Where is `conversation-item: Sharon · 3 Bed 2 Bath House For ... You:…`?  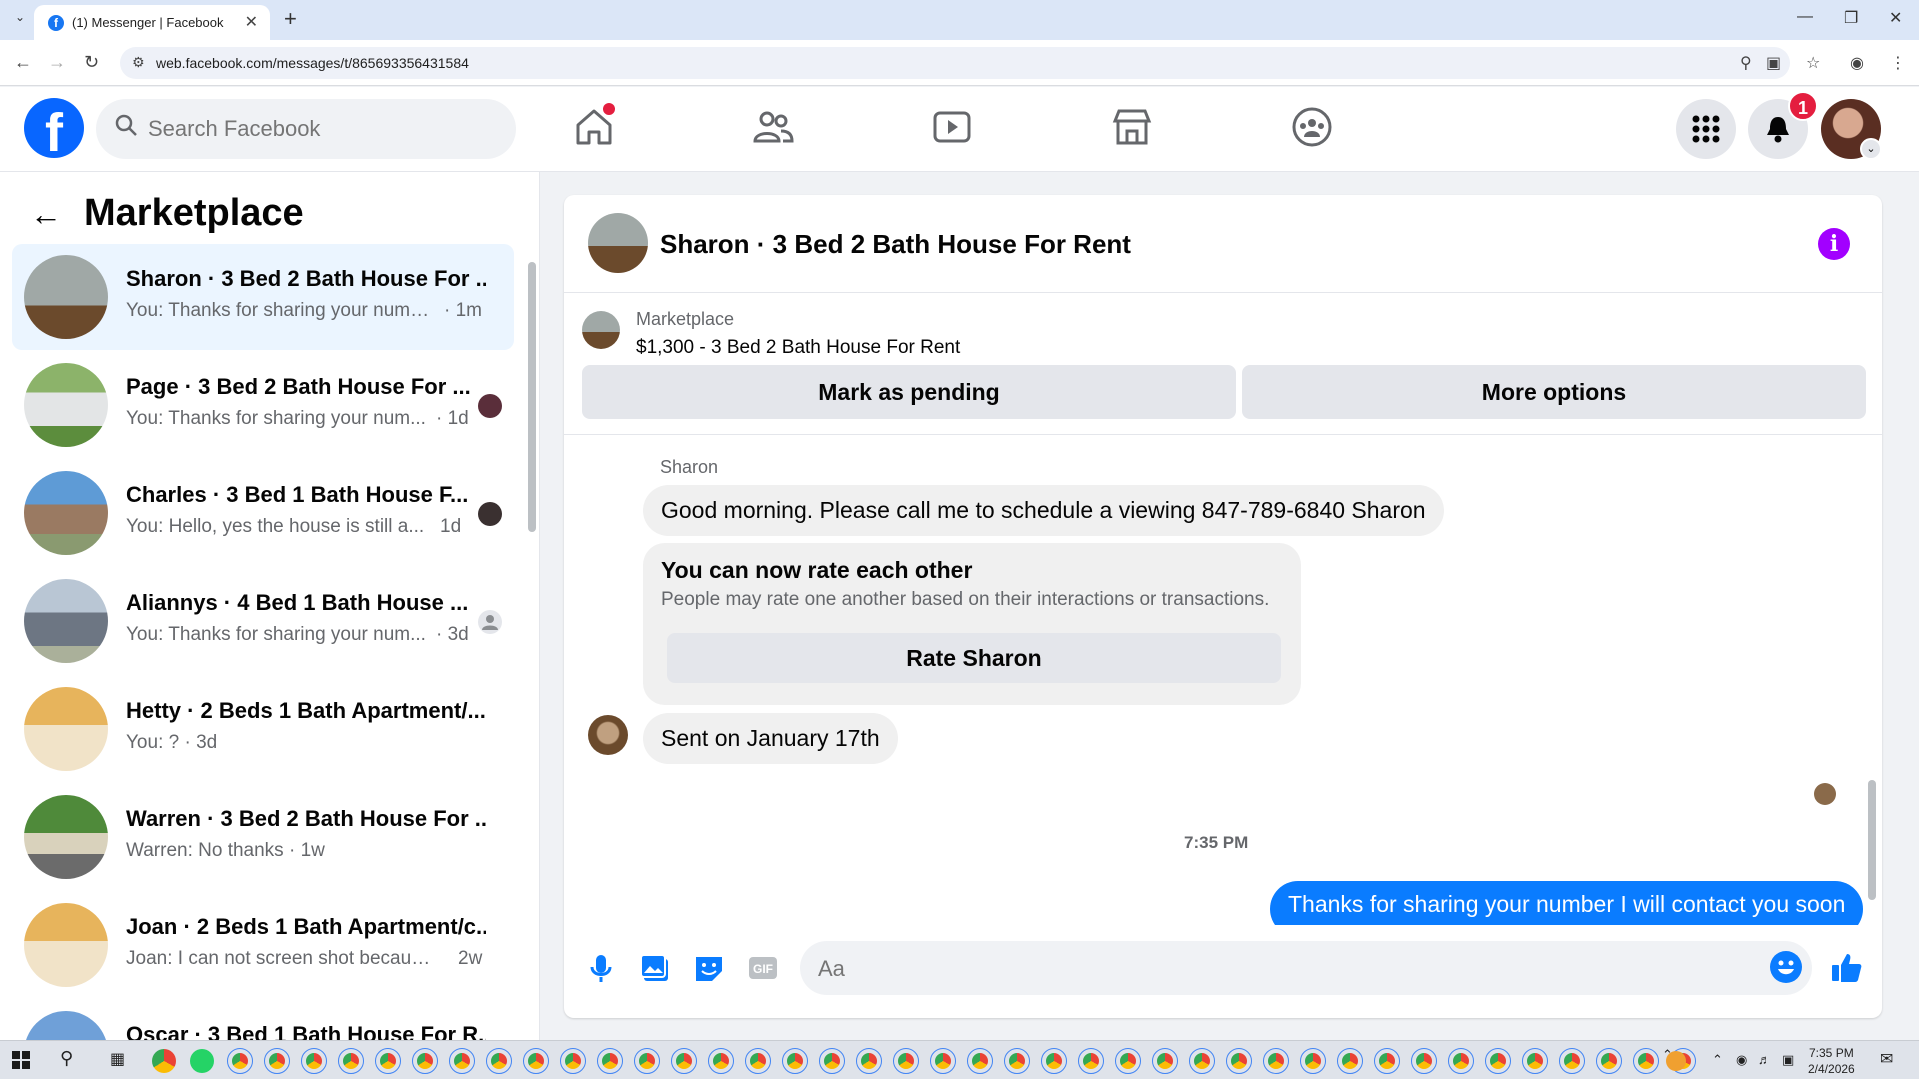
conversation-item: Sharon · 3 Bed 2 Bath House For ... You:… is located at coordinates (263, 297).